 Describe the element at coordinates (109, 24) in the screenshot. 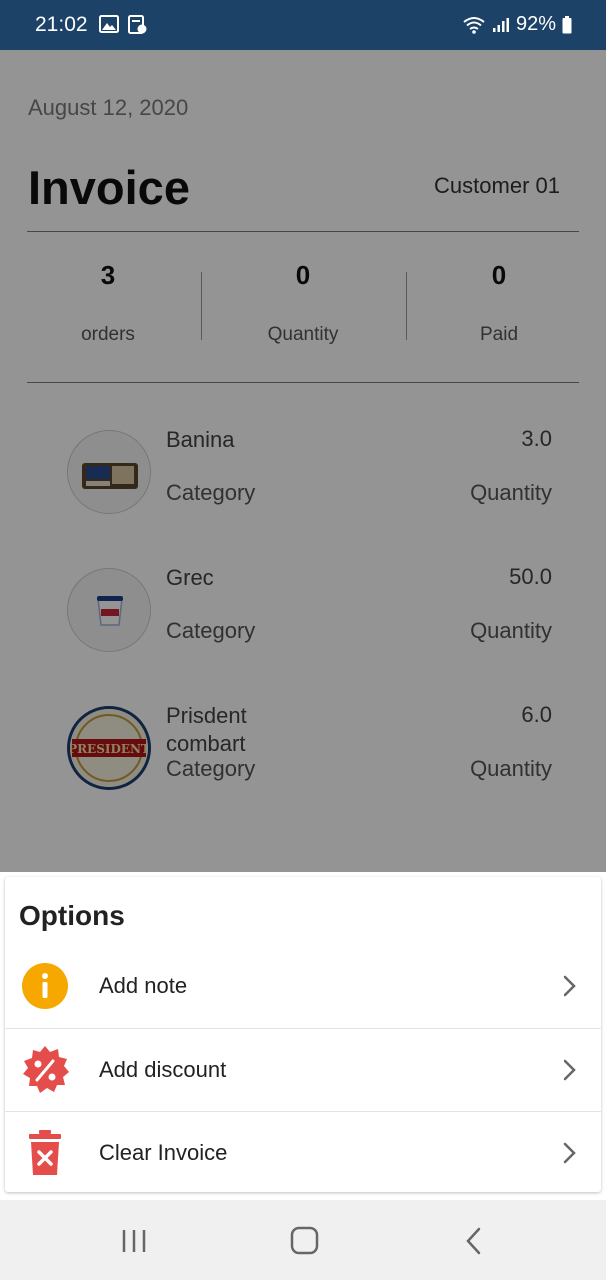

I see `gallery-icon` at that location.